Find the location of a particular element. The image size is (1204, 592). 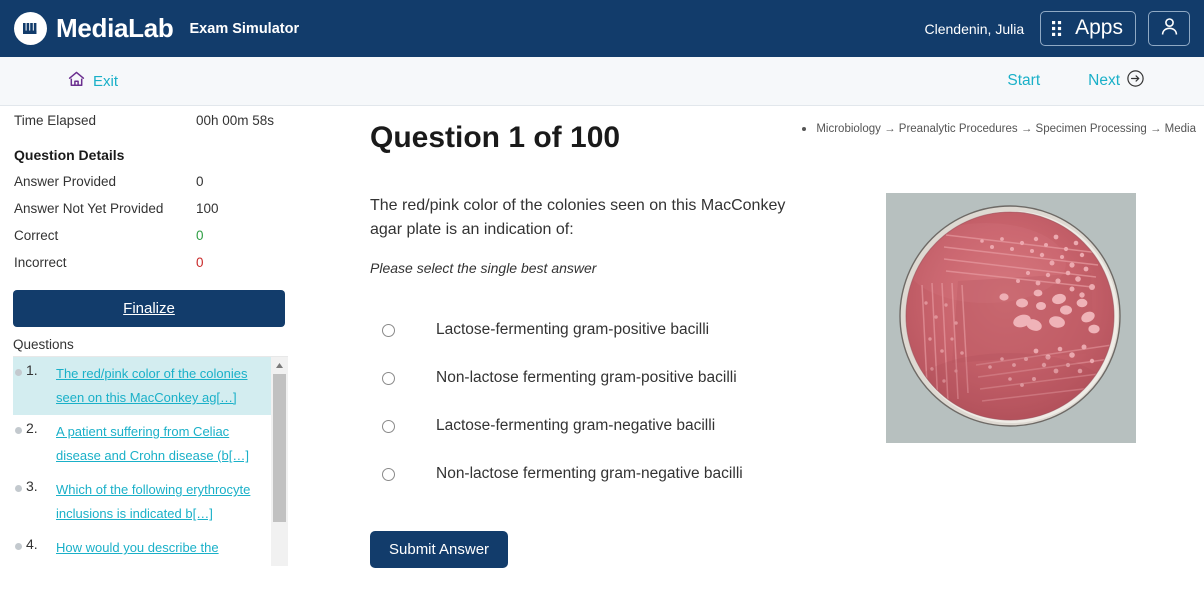

answer-option-1: Lactose-fermenting gram-positive bacilli is located at coordinates (595, 330).